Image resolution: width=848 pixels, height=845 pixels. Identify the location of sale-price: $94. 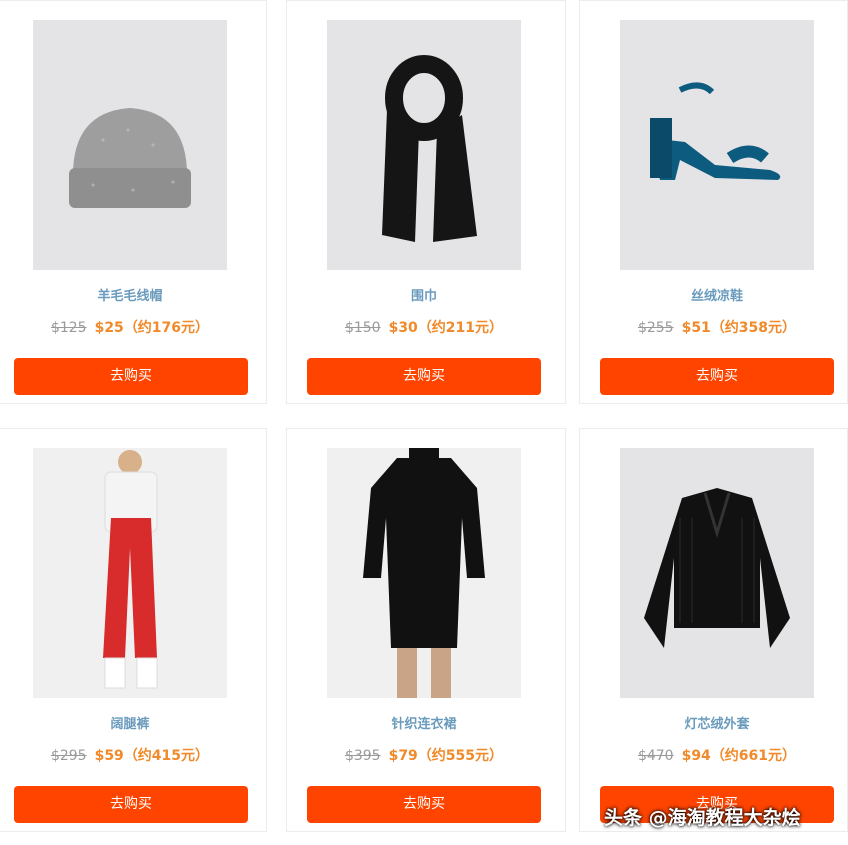
(696, 756).